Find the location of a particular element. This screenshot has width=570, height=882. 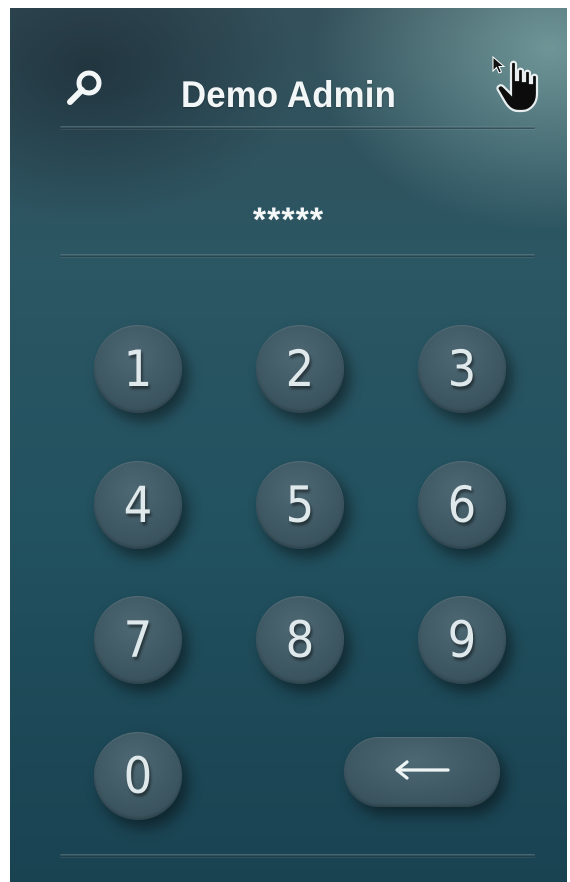

key-6: 6 is located at coordinates (462, 505).